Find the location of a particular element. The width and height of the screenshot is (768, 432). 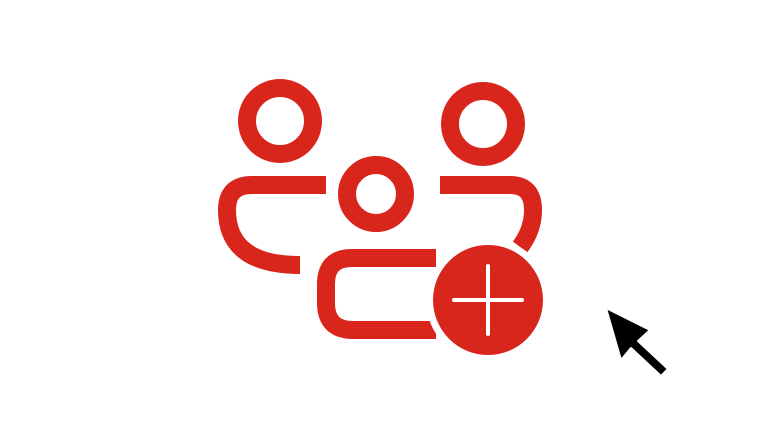

center-person-icon is located at coordinates (376, 247).